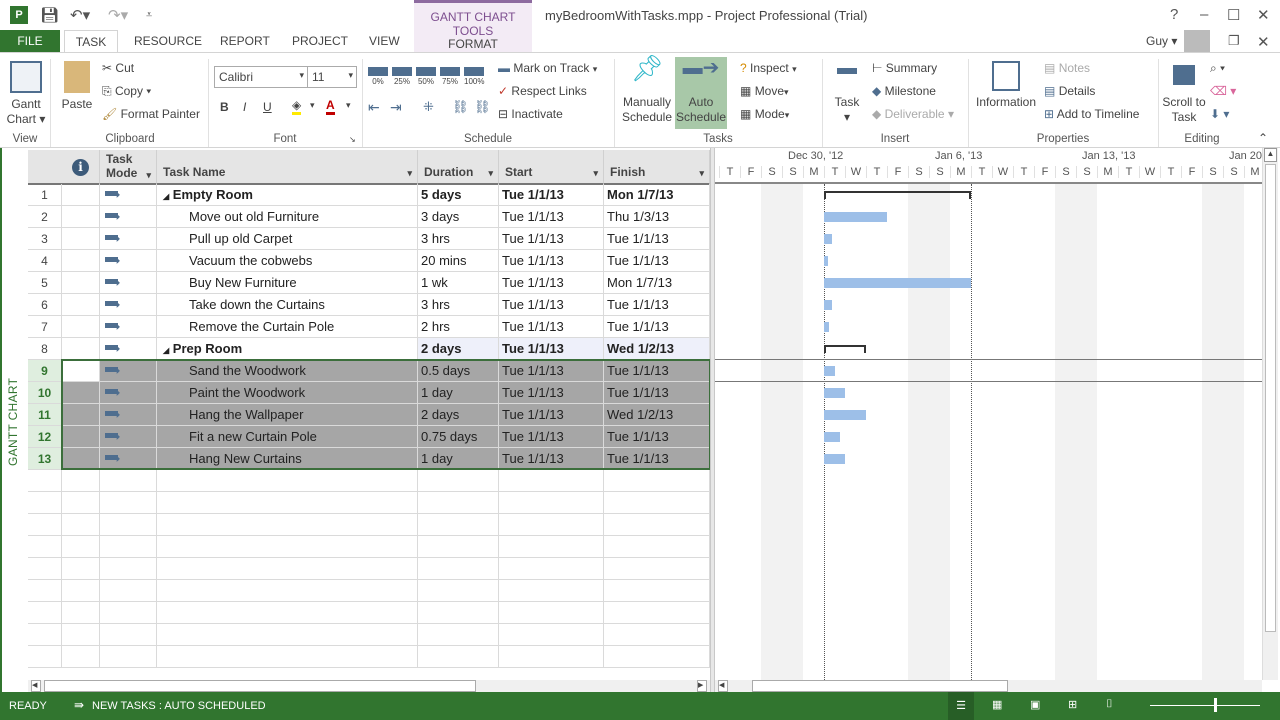  Describe the element at coordinates (764, 114) in the screenshot. I see `mode-button: ▦ Mode▾` at that location.